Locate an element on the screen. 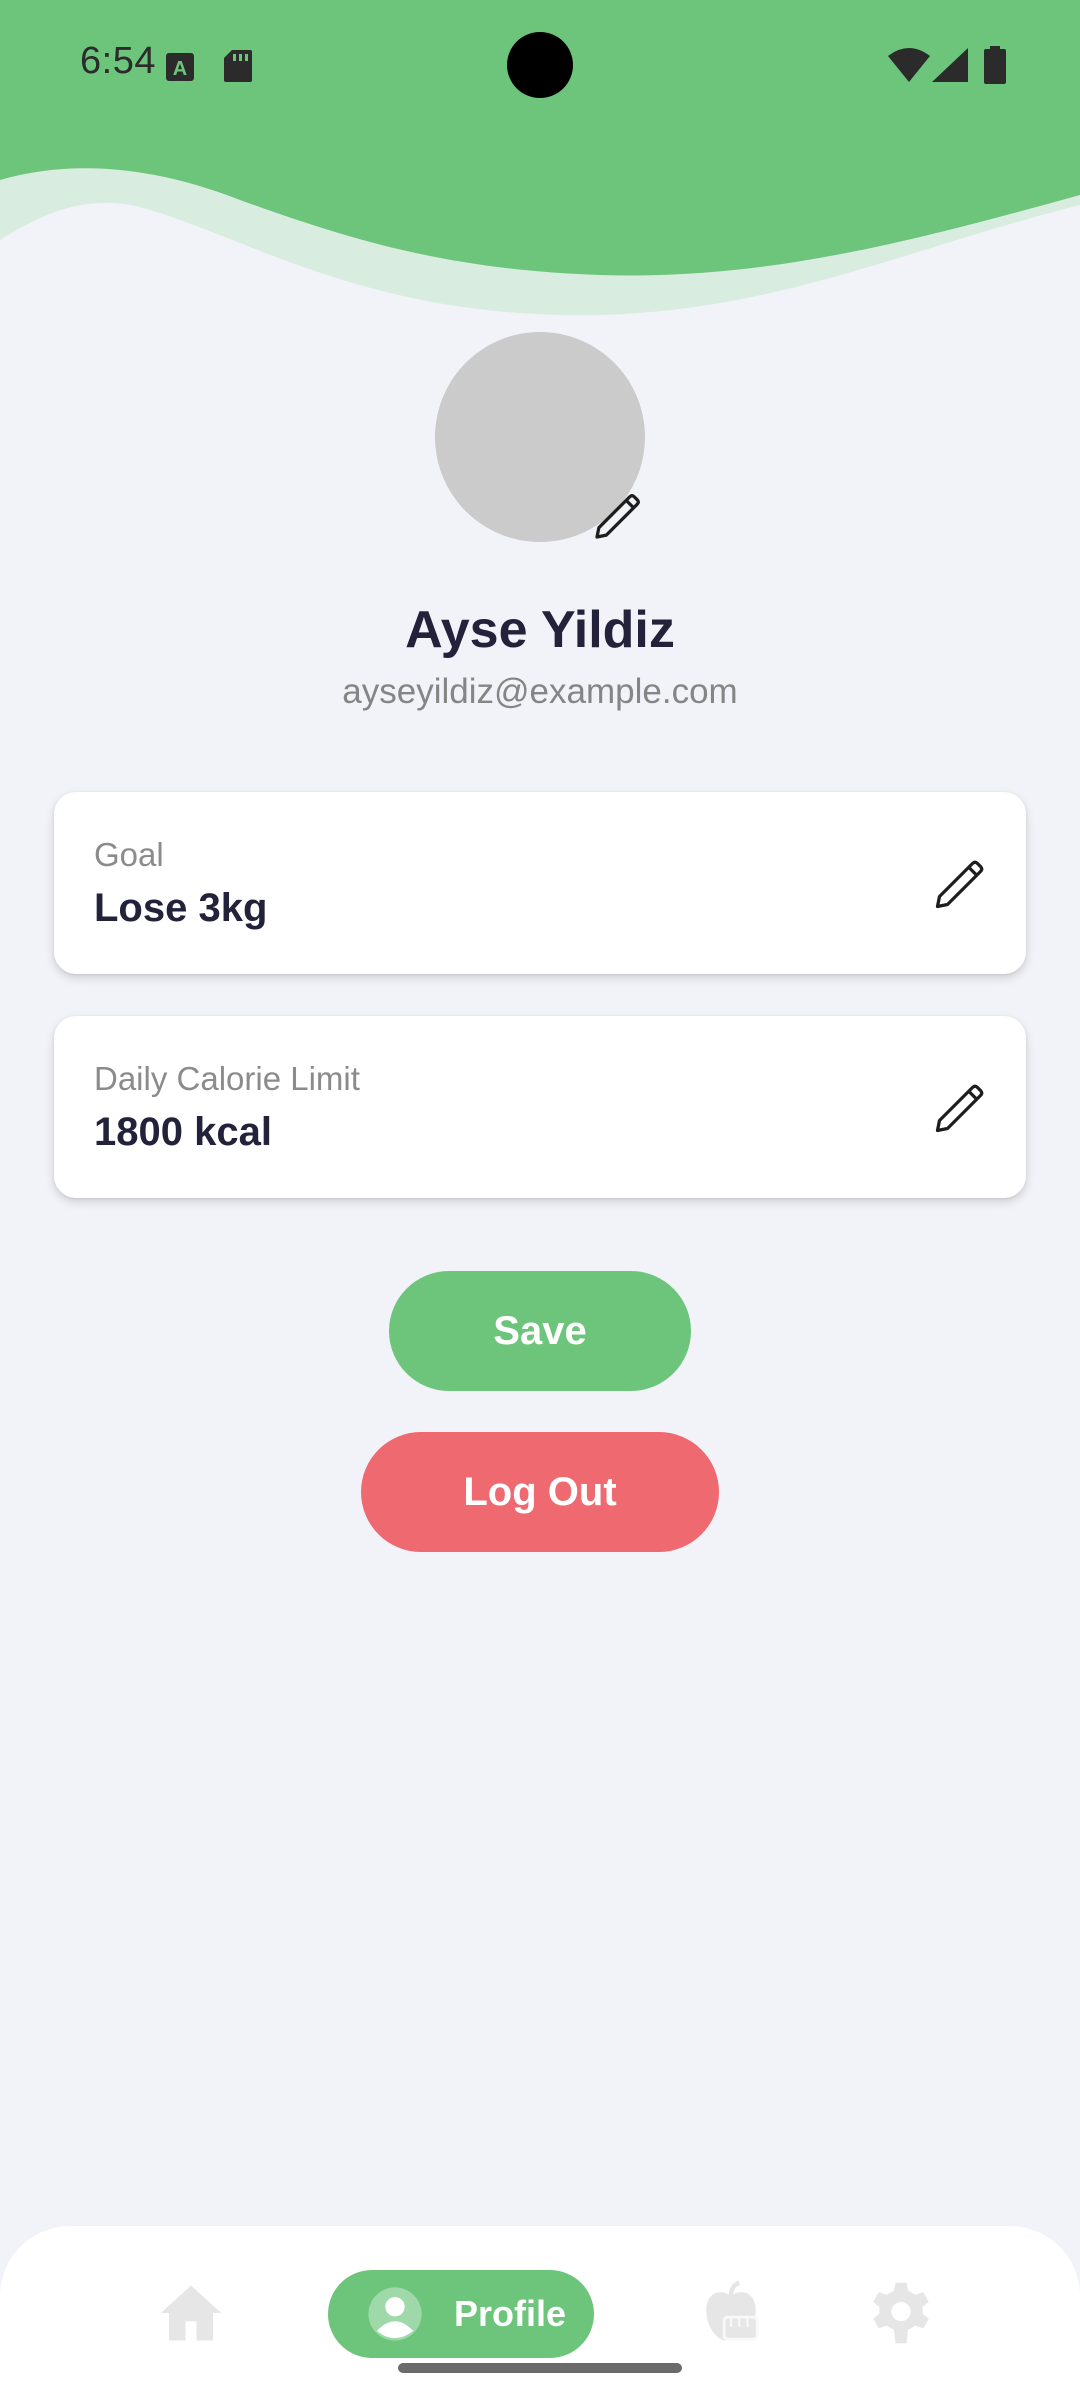 This screenshot has width=1080, height=2400. nav-profile-label: Profile is located at coordinates (510, 2313).